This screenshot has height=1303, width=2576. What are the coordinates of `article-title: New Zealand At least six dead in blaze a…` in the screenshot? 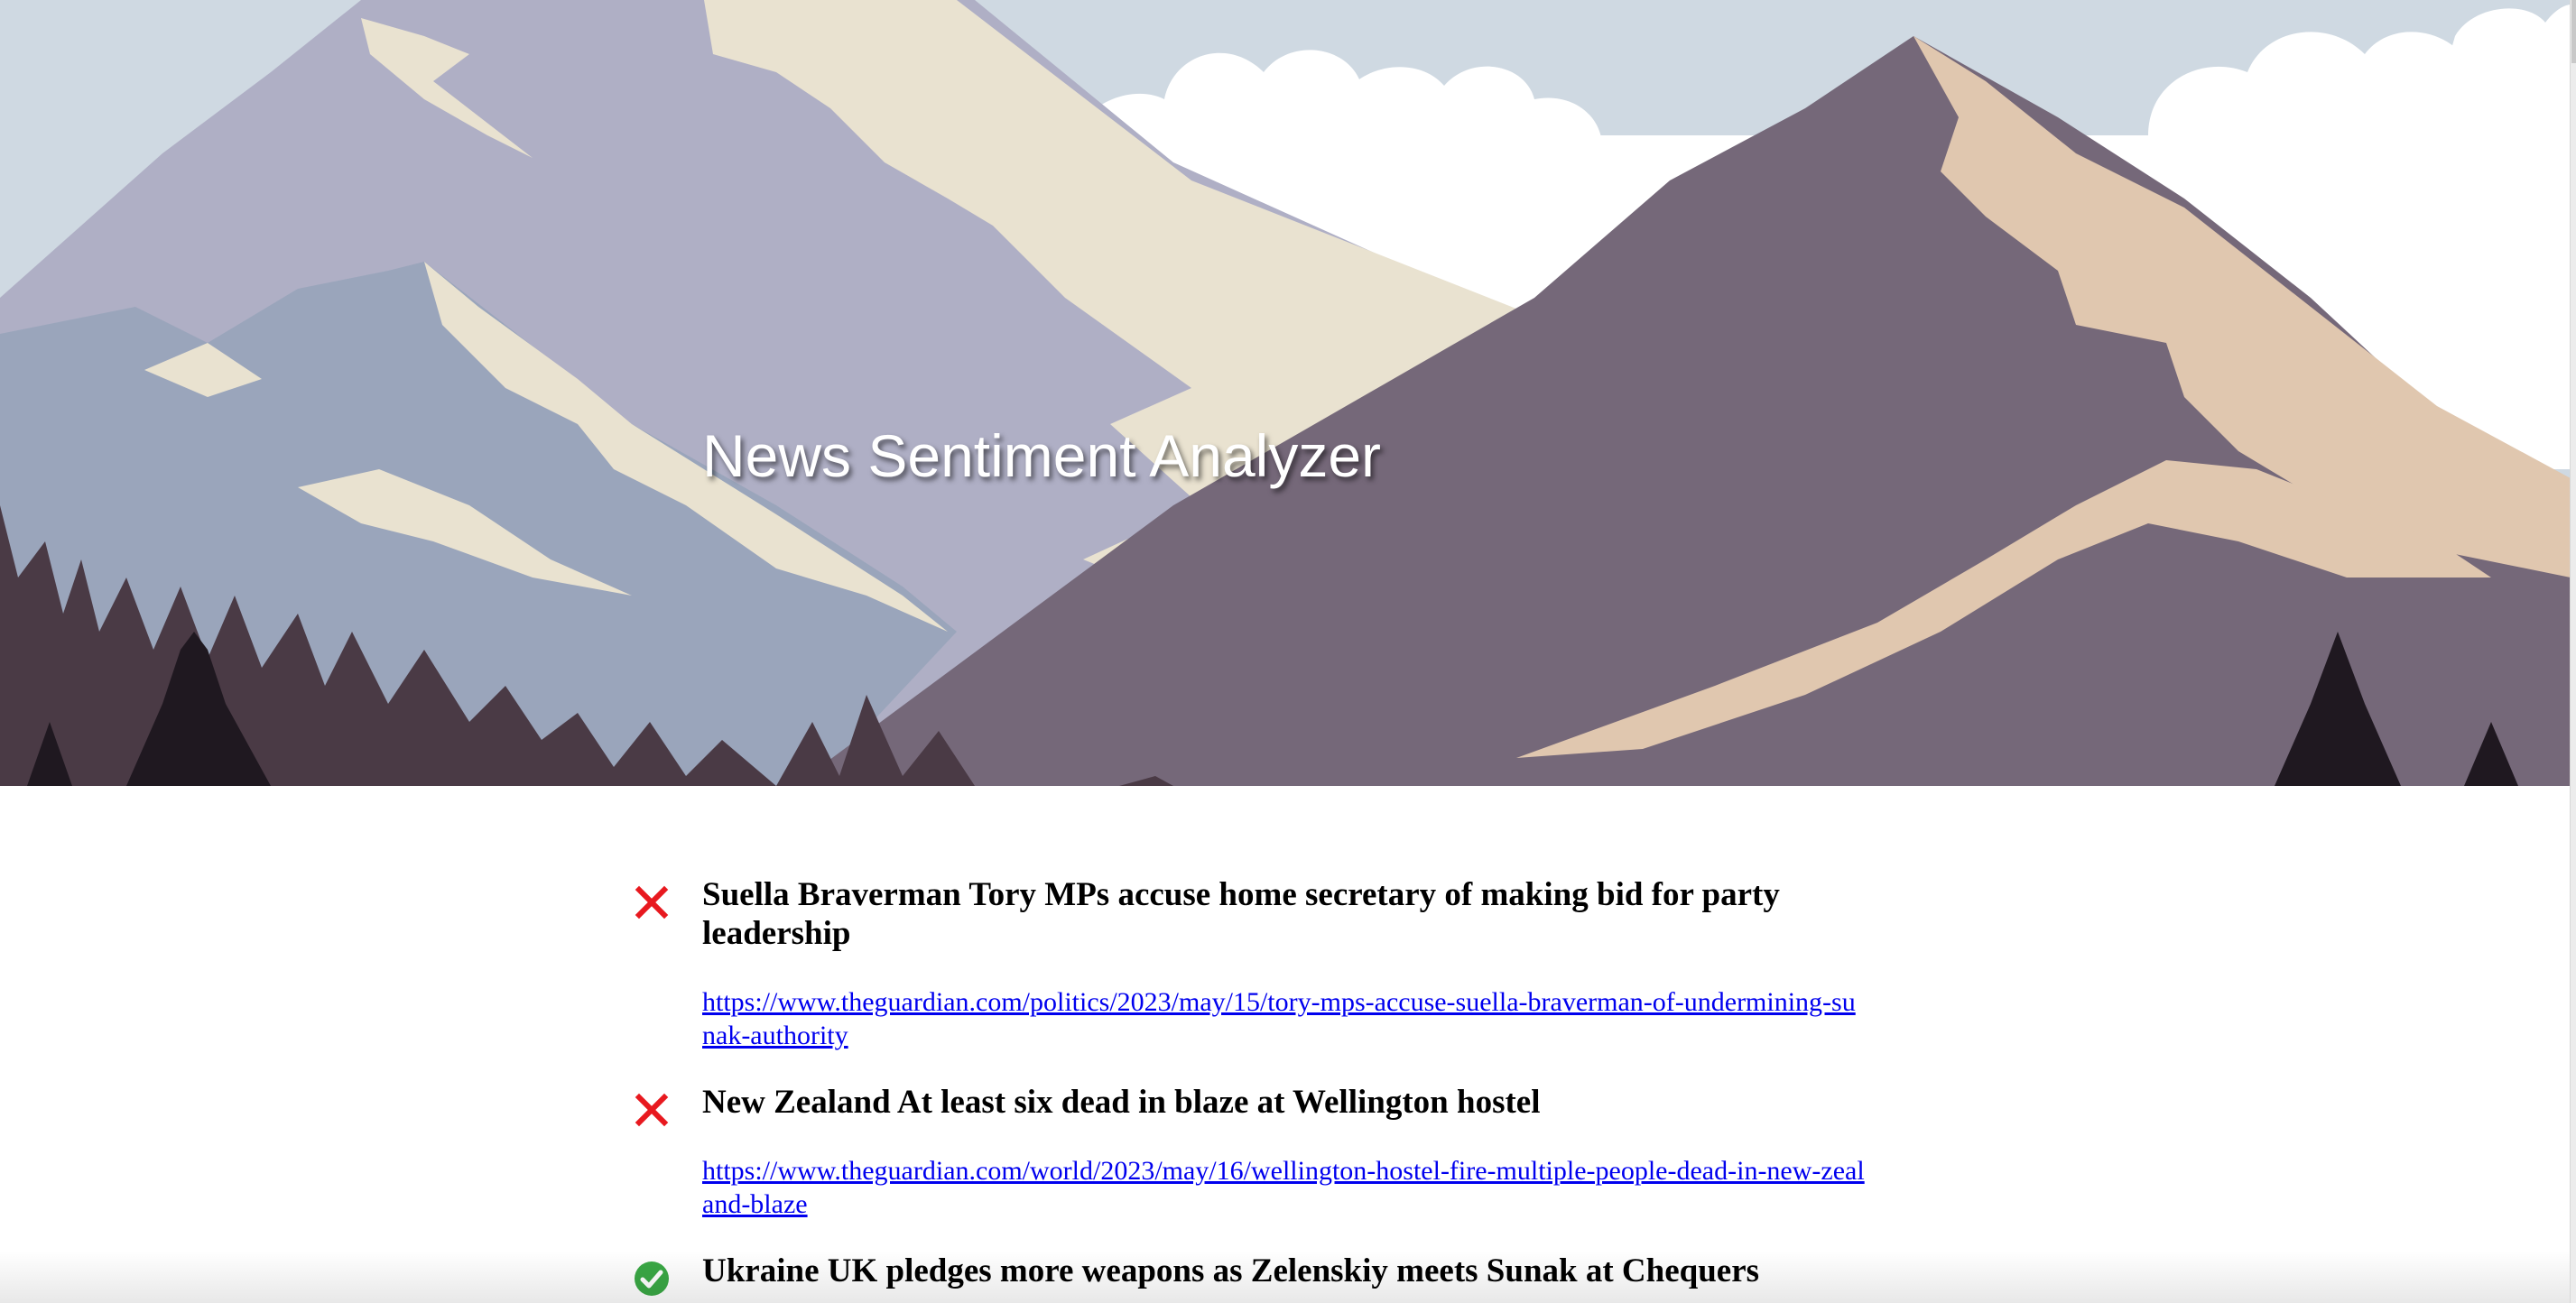 It's located at (1121, 1103).